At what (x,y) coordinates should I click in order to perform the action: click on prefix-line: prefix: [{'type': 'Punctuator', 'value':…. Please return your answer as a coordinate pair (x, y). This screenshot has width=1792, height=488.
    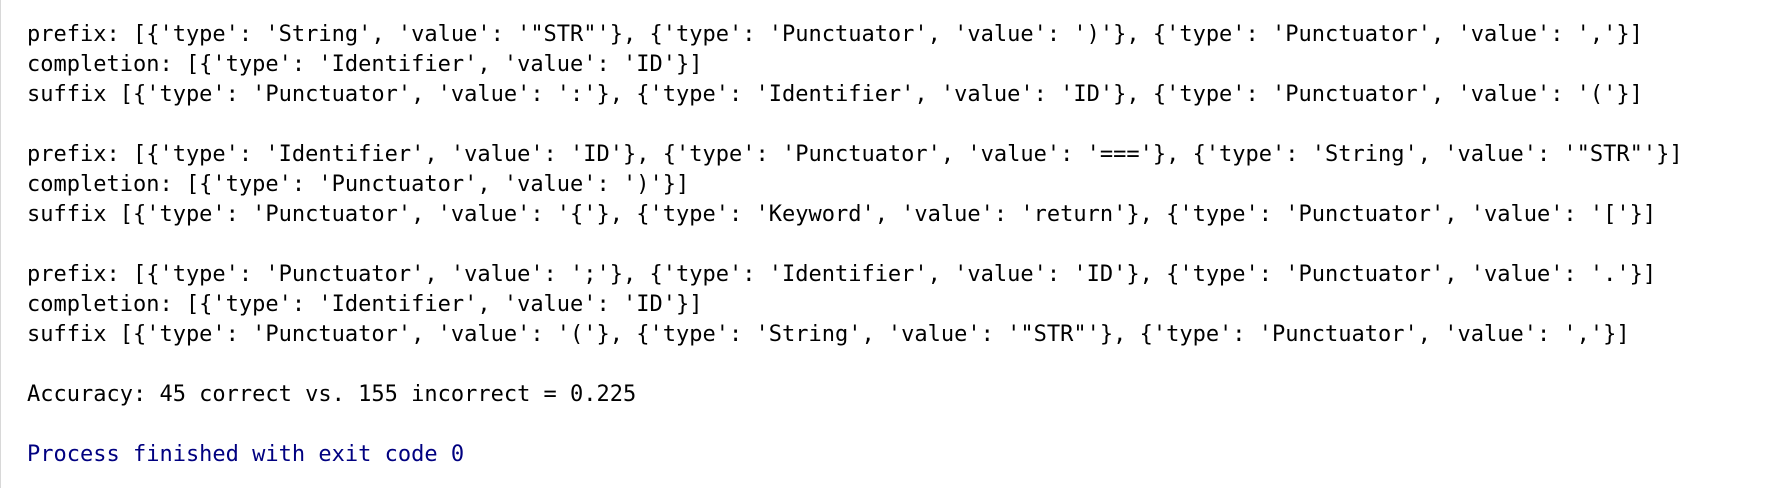
    Looking at the image, I should click on (842, 274).